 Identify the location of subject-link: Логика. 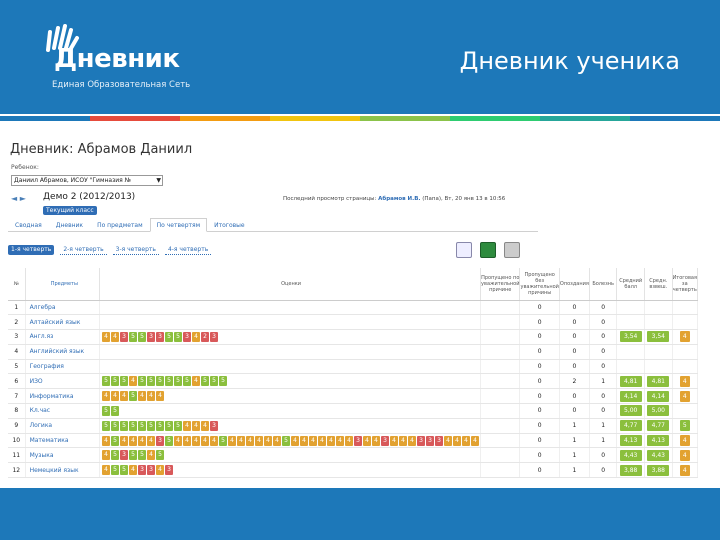
(63, 426).